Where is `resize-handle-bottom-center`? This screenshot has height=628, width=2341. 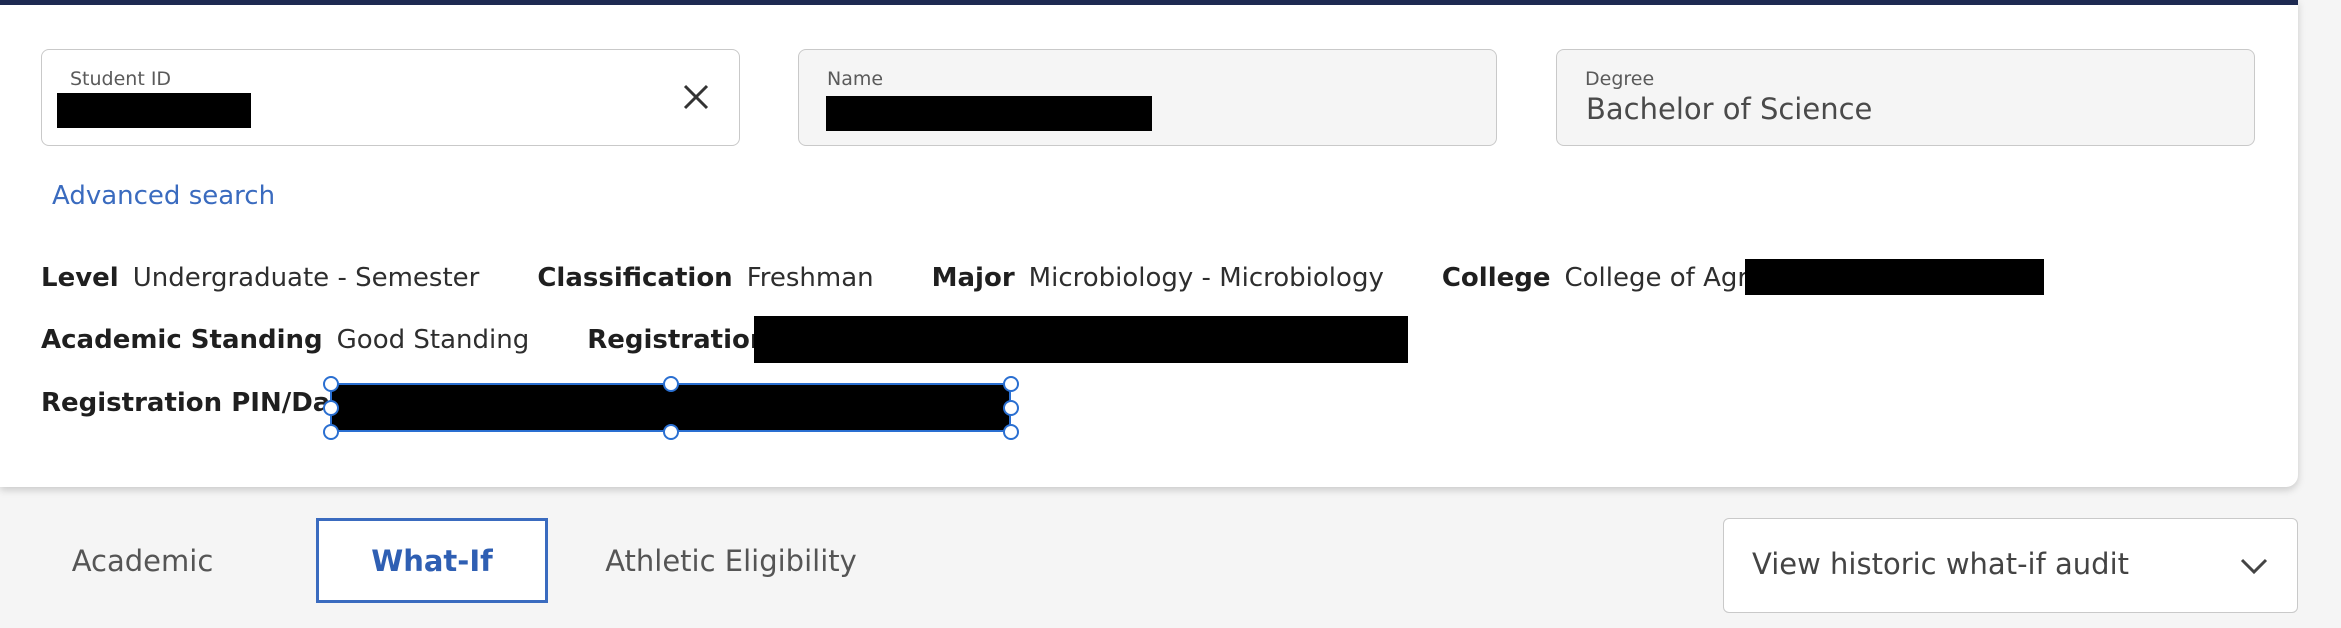
resize-handle-bottom-center is located at coordinates (671, 432).